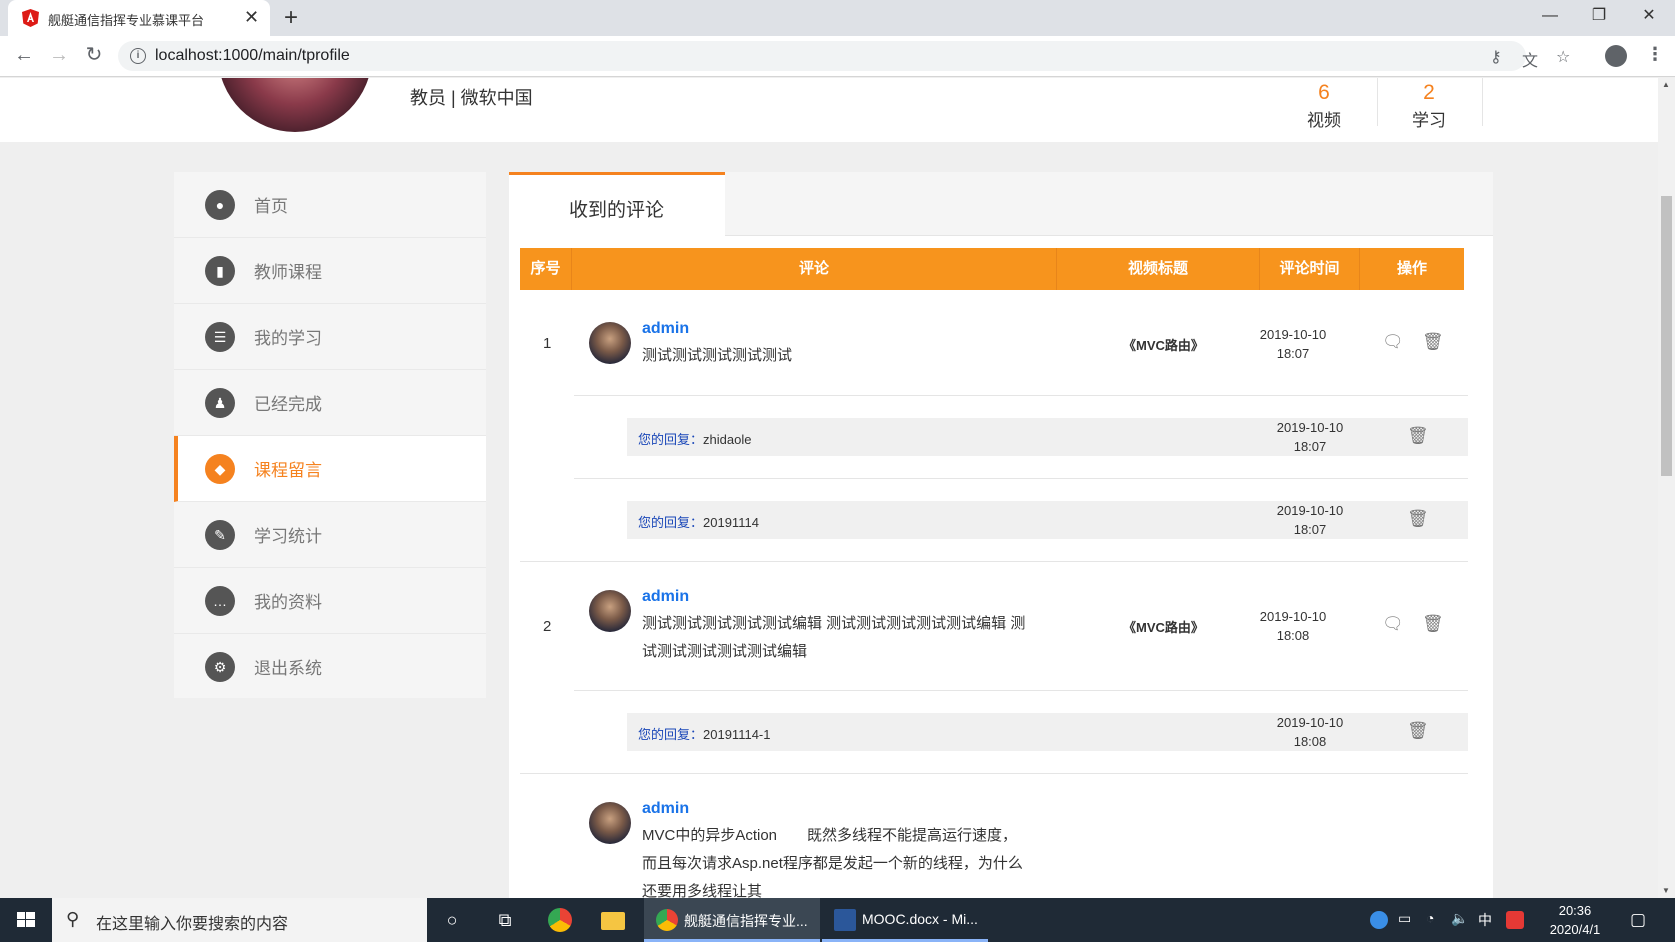  I want to click on reply-label: 您的回复：zhidaole, so click(695, 439).